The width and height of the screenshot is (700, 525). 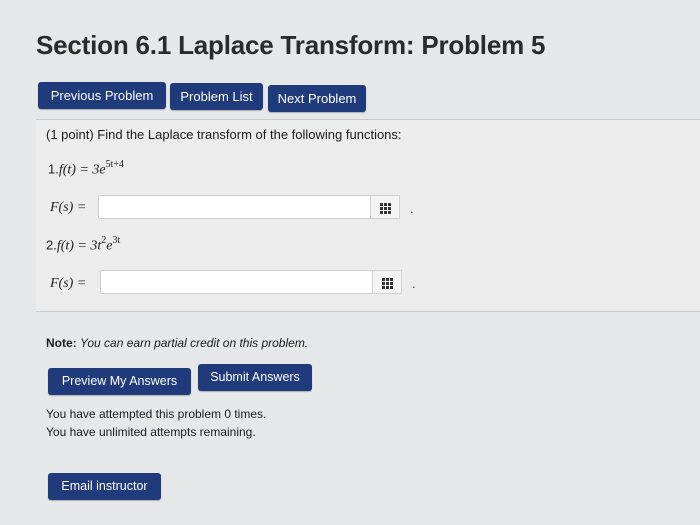 I want to click on part1-answer-label: F(s) =, so click(x=68, y=208).